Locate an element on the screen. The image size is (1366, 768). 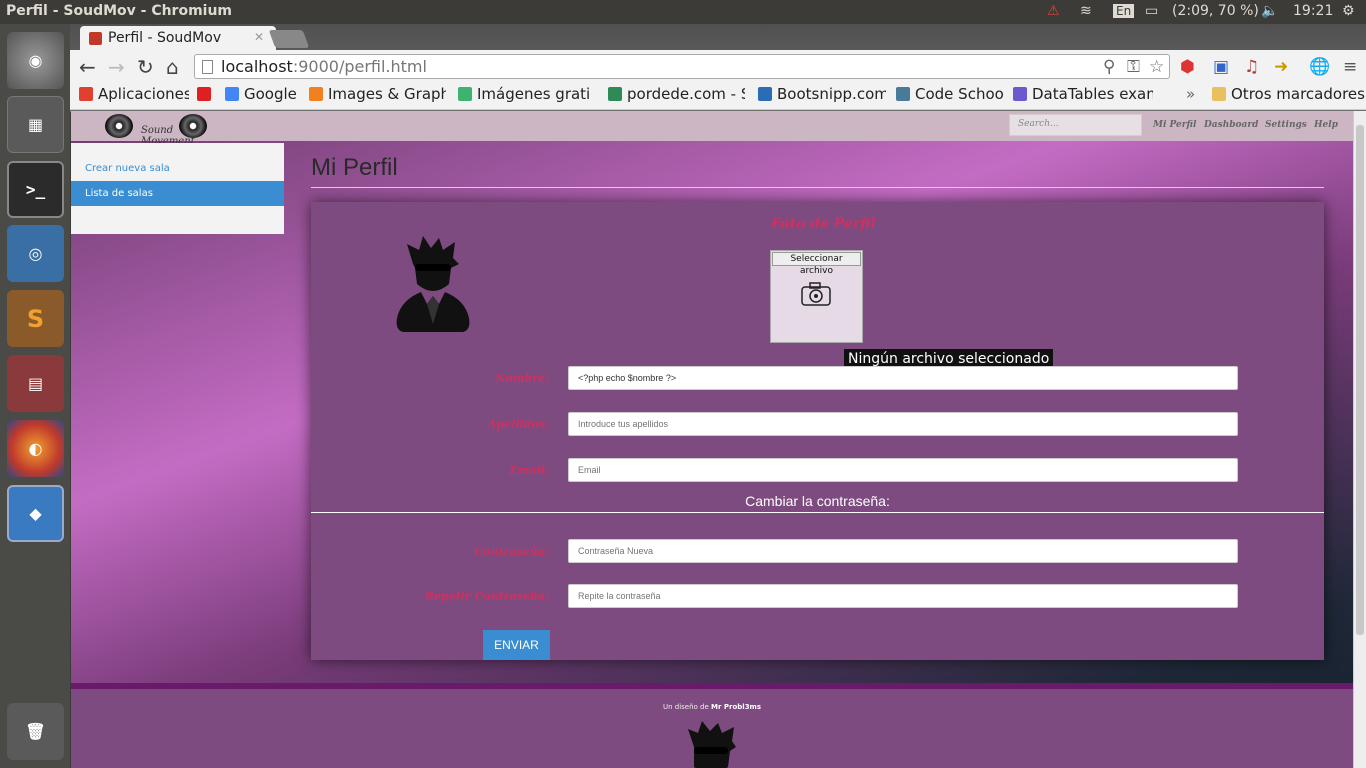
clock: 19:21 is located at coordinates (1313, 11).